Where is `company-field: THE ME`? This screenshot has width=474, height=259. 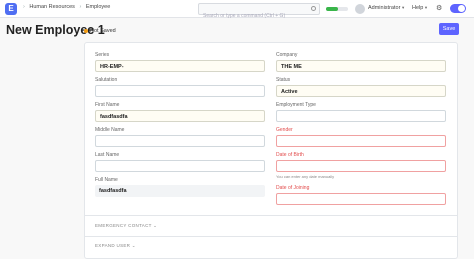 company-field: THE ME is located at coordinates (361, 66).